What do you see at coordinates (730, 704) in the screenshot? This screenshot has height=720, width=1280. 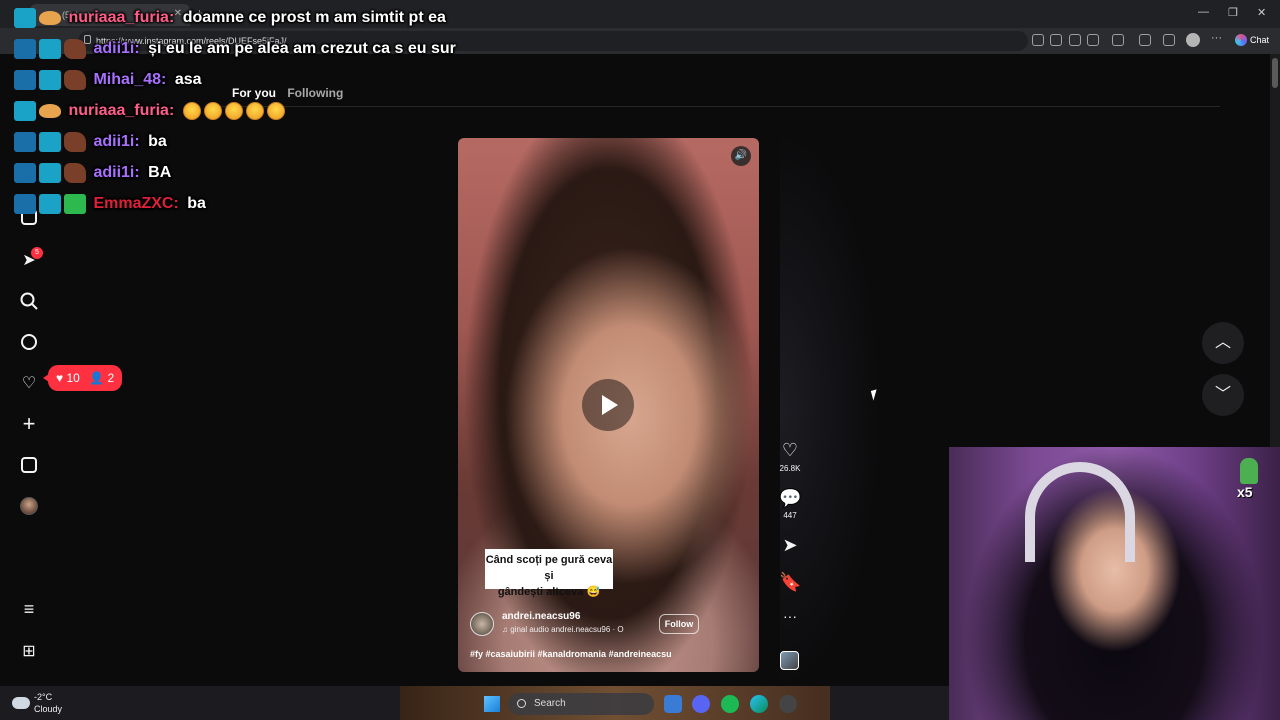 I see `spotify-icon` at bounding box center [730, 704].